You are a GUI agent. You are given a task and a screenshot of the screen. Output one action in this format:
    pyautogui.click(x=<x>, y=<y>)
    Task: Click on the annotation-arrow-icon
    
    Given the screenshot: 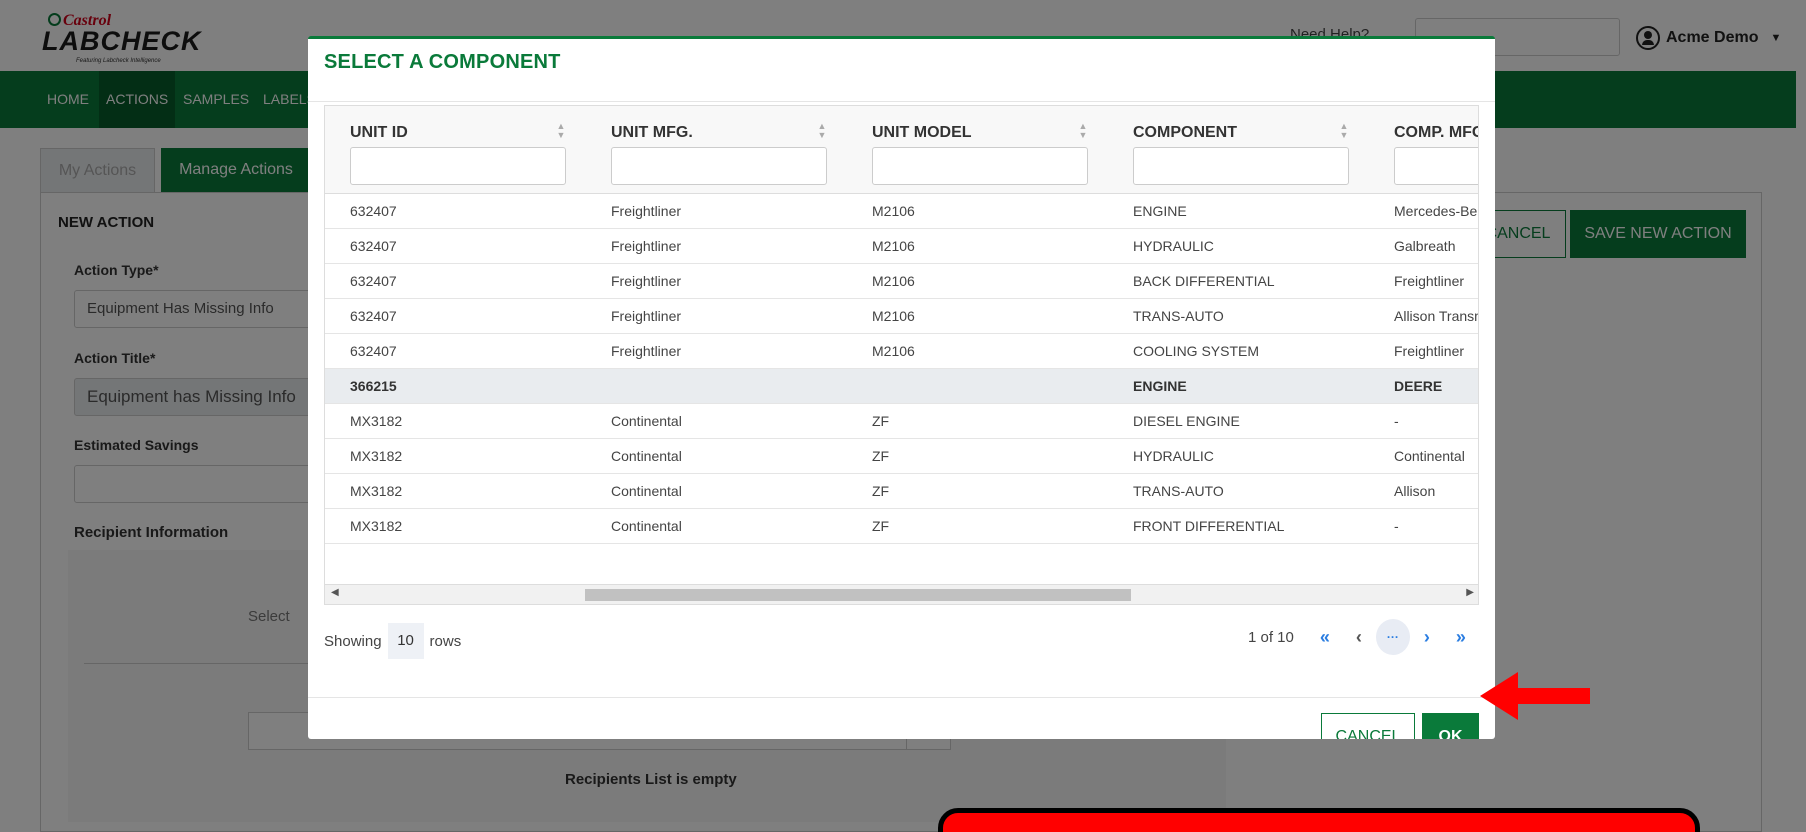 What is the action you would take?
    pyautogui.click(x=1535, y=696)
    